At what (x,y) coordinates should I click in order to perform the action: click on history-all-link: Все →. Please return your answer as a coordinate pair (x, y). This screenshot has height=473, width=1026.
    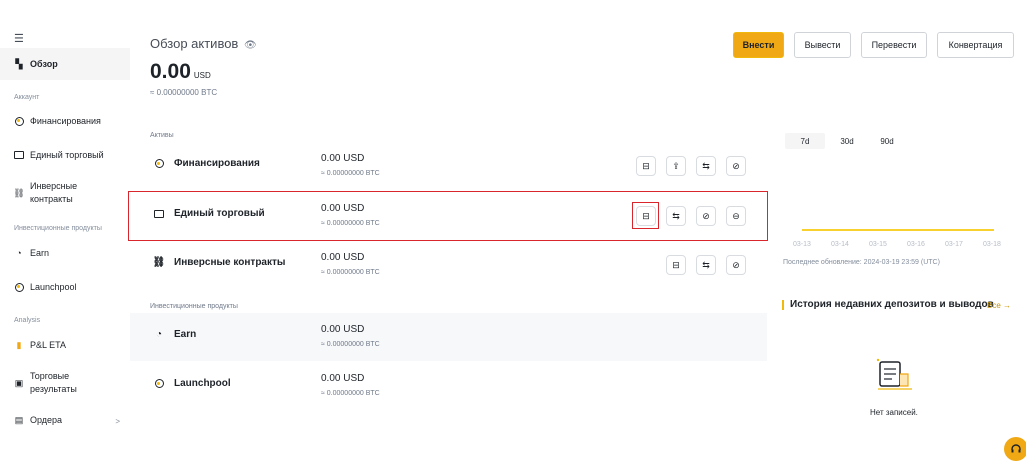
    Looking at the image, I should click on (999, 305).